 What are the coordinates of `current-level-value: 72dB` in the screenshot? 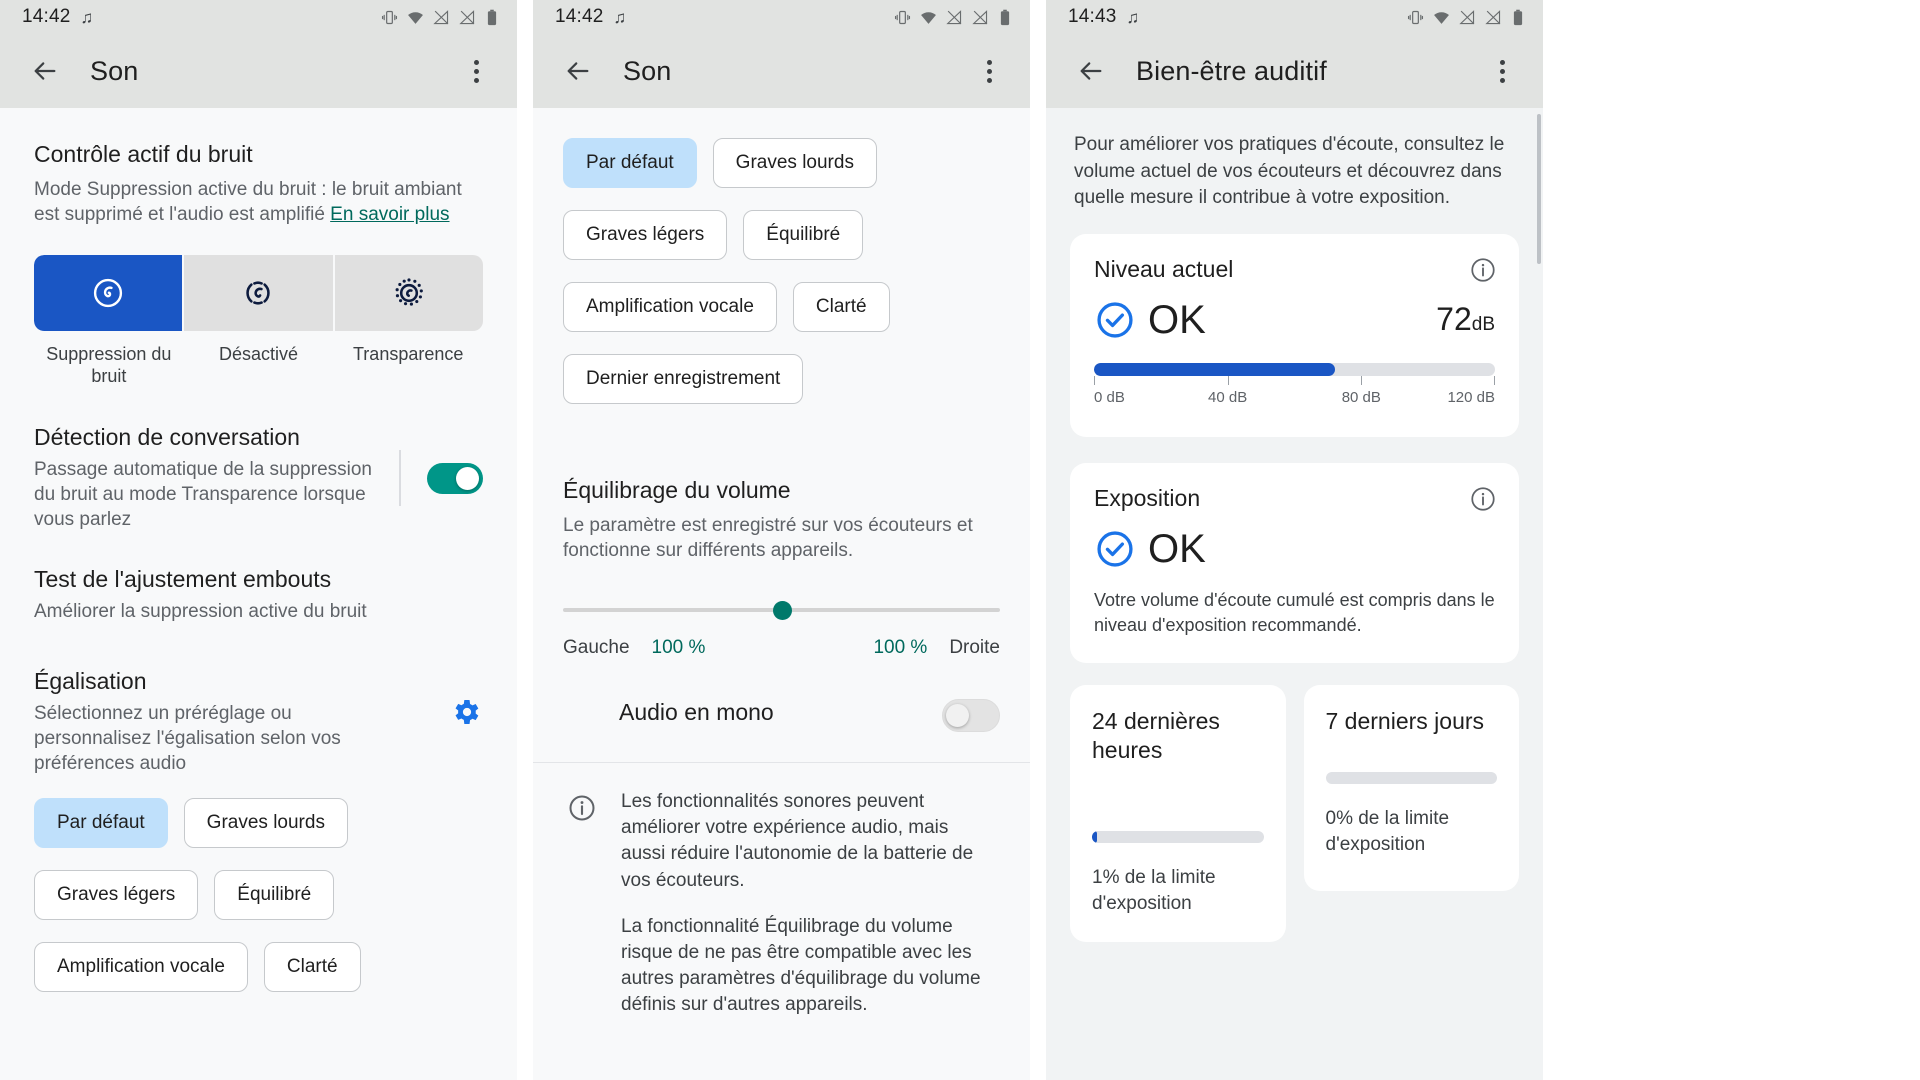 It's located at (1465, 319).